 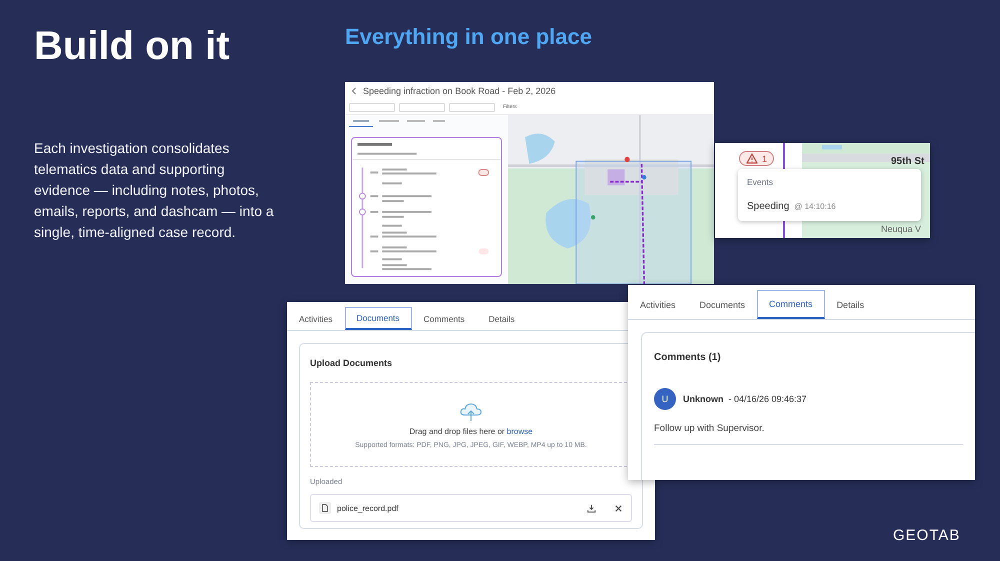 What do you see at coordinates (591, 508) in the screenshot?
I see `download-icon` at bounding box center [591, 508].